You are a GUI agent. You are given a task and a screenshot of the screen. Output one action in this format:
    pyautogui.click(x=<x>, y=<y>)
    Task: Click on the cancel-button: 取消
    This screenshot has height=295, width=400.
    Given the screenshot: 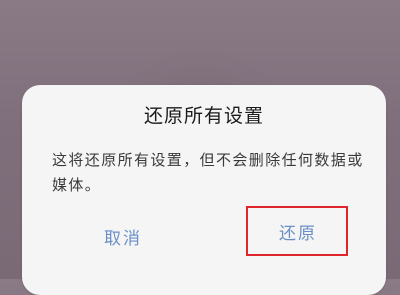 What is the action you would take?
    pyautogui.click(x=123, y=238)
    